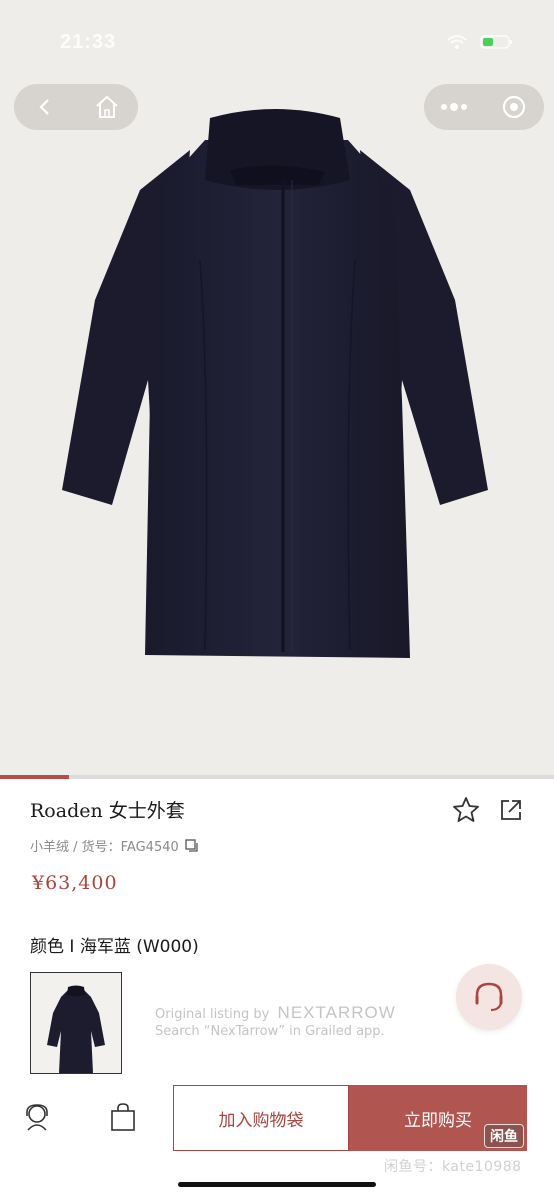 This screenshot has width=554, height=1200. I want to click on gallery-progress-fill, so click(35, 777).